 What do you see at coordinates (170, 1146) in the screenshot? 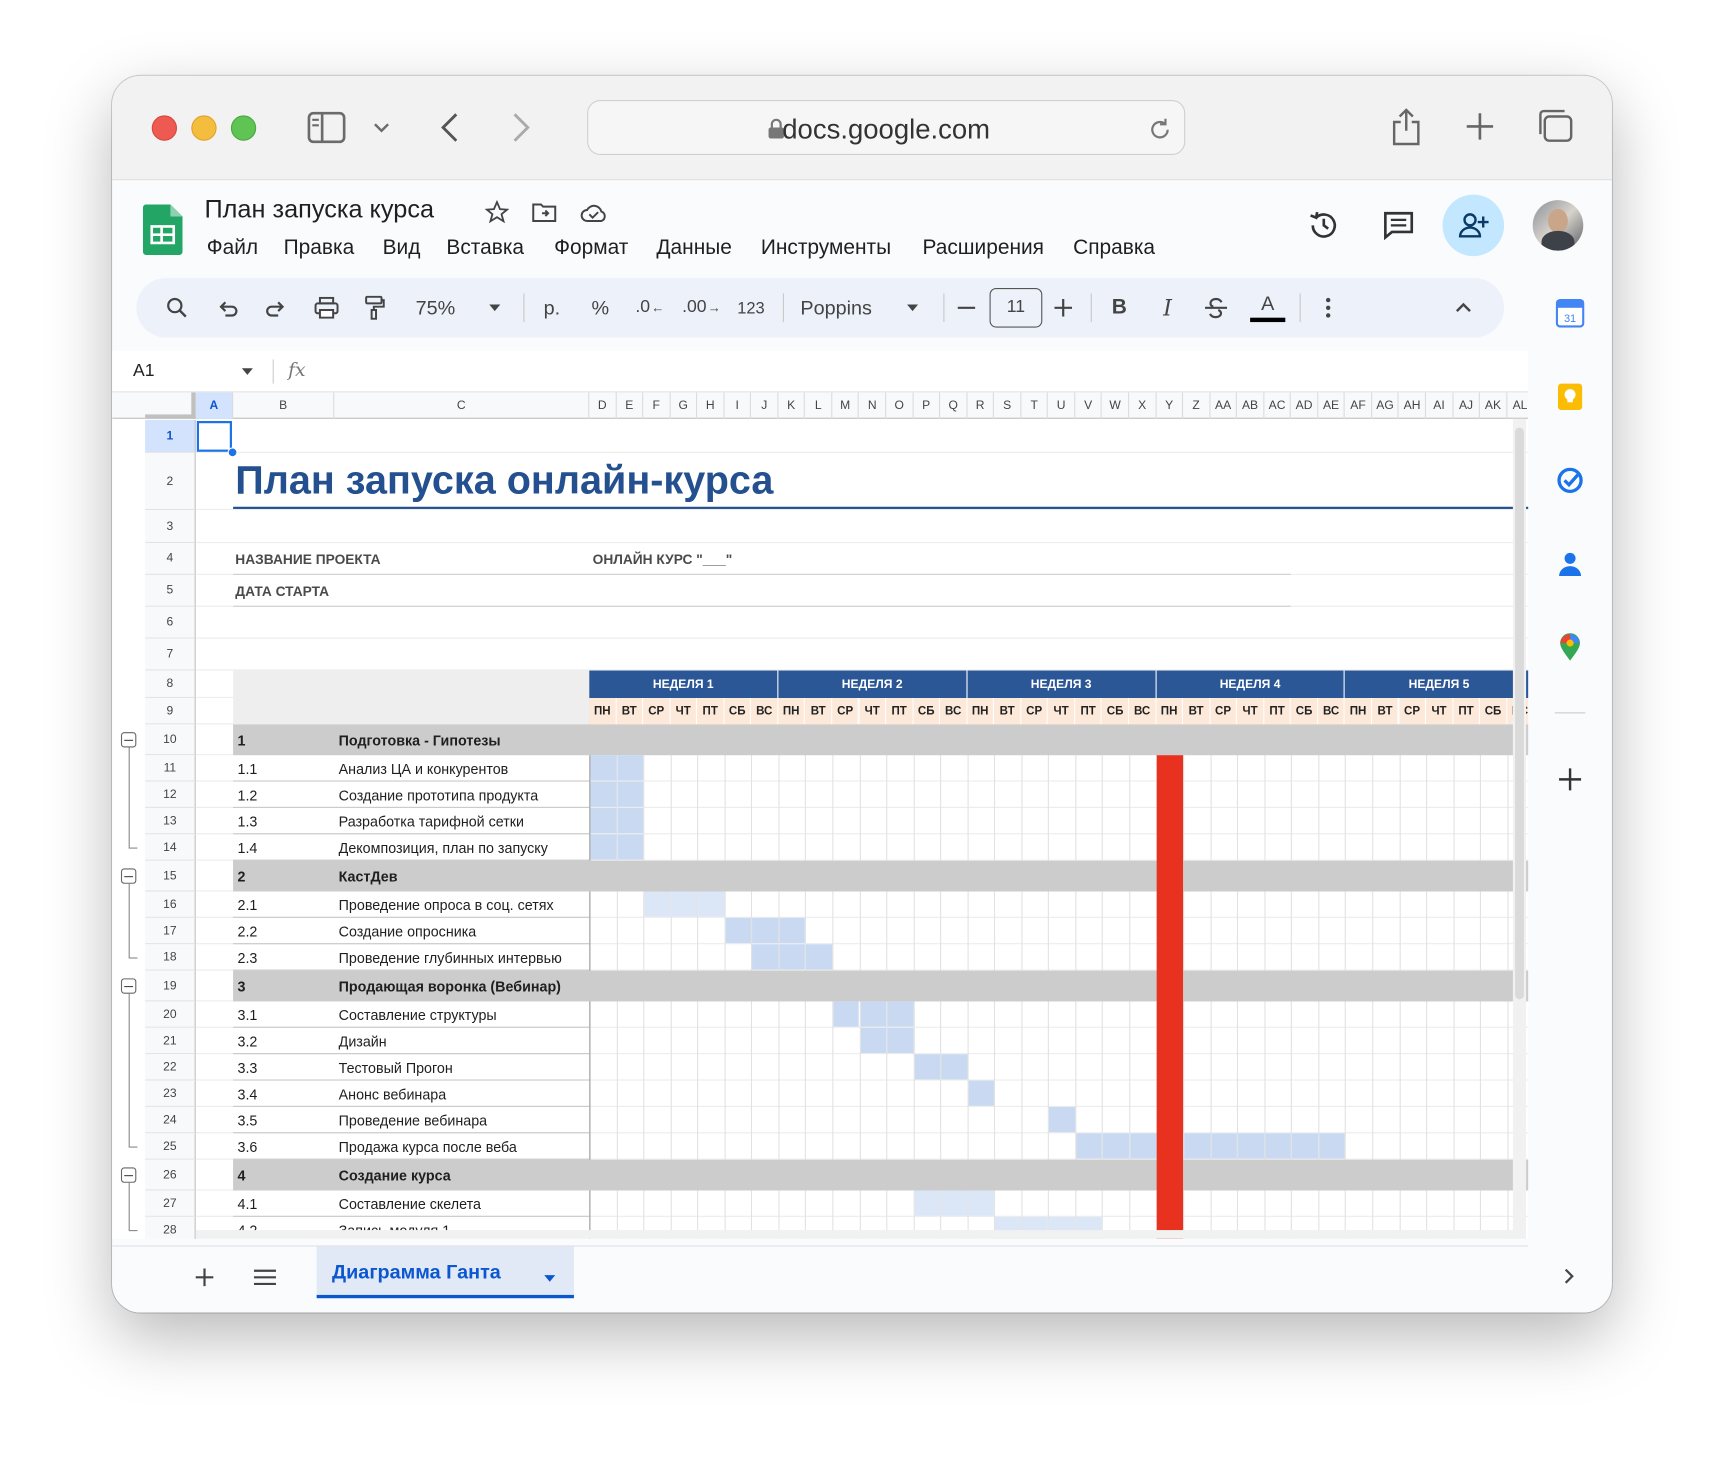
I see `row-header: 25` at bounding box center [170, 1146].